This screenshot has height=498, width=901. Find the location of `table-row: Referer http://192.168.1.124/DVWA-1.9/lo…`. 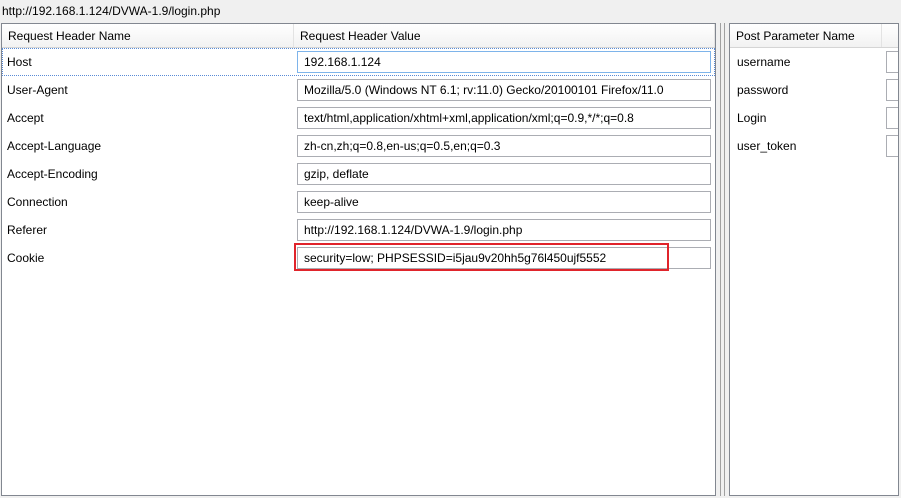

table-row: Referer http://192.168.1.124/DVWA-1.9/lo… is located at coordinates (358, 230).